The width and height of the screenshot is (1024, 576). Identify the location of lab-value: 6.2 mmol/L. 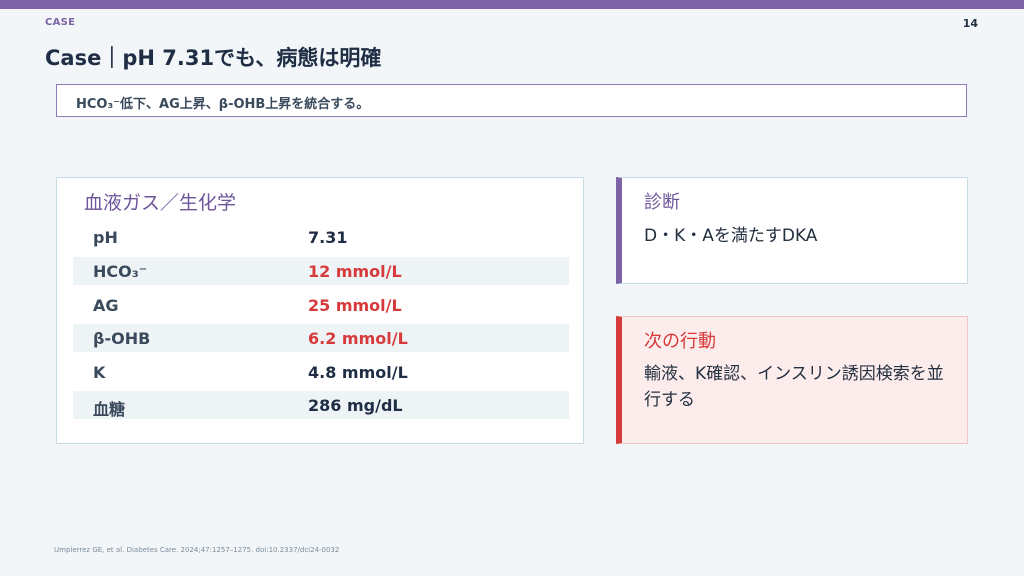
(358, 338).